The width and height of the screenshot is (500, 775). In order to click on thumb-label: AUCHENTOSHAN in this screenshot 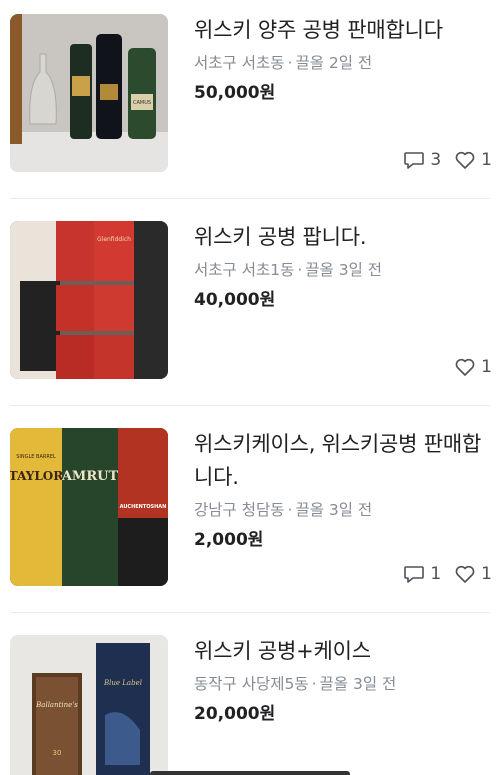, I will do `click(143, 507)`.